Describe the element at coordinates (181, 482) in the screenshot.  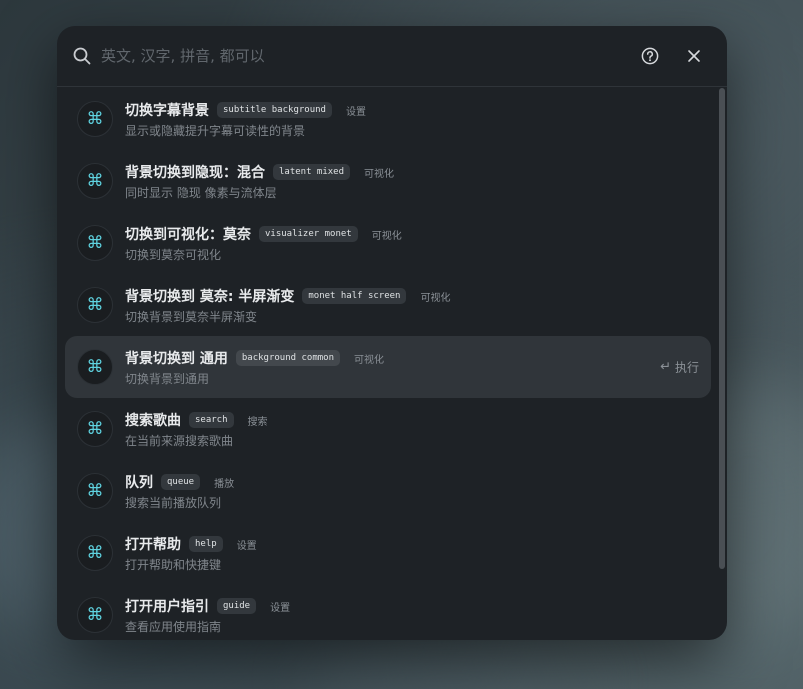
I see `command-keyword-tag: queue` at that location.